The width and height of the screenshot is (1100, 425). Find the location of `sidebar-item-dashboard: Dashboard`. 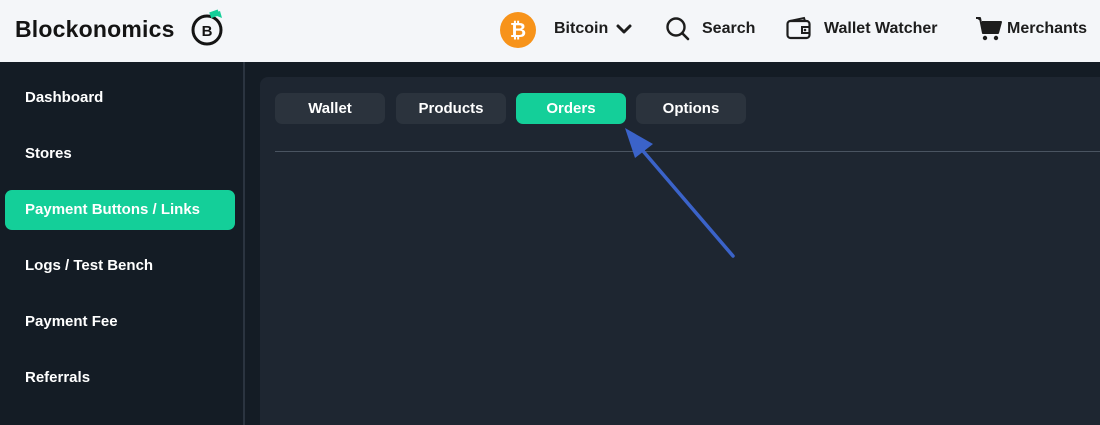

sidebar-item-dashboard: Dashboard is located at coordinates (120, 98).